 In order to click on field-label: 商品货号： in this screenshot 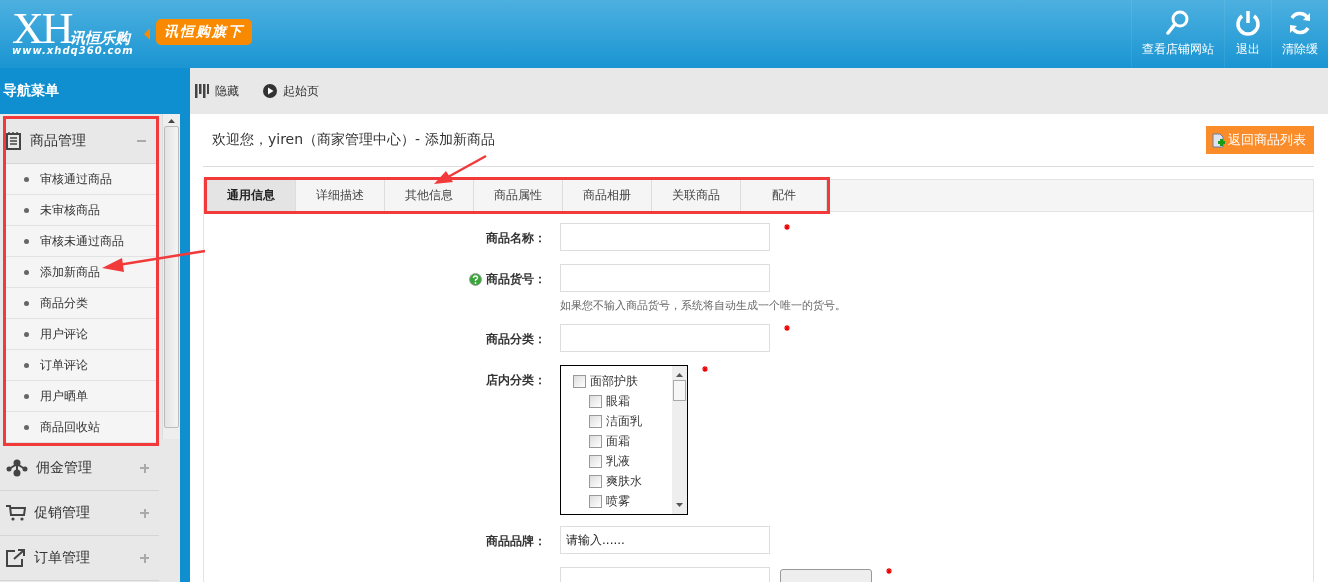, I will do `click(516, 279)`.